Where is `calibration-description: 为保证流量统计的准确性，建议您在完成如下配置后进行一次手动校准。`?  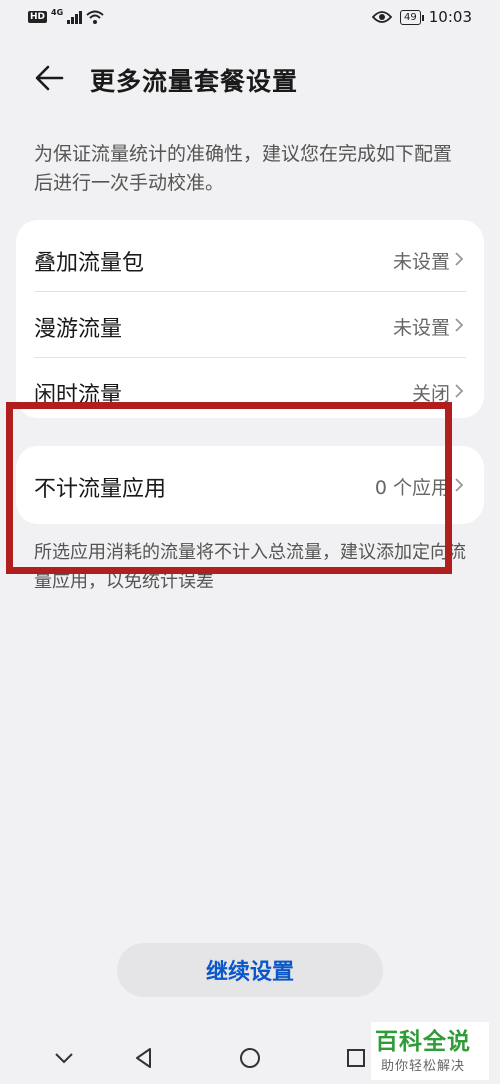
calibration-description: 为保证流量统计的准确性，建议您在完成如下配置后进行一次手动校准。 is located at coordinates (243, 168).